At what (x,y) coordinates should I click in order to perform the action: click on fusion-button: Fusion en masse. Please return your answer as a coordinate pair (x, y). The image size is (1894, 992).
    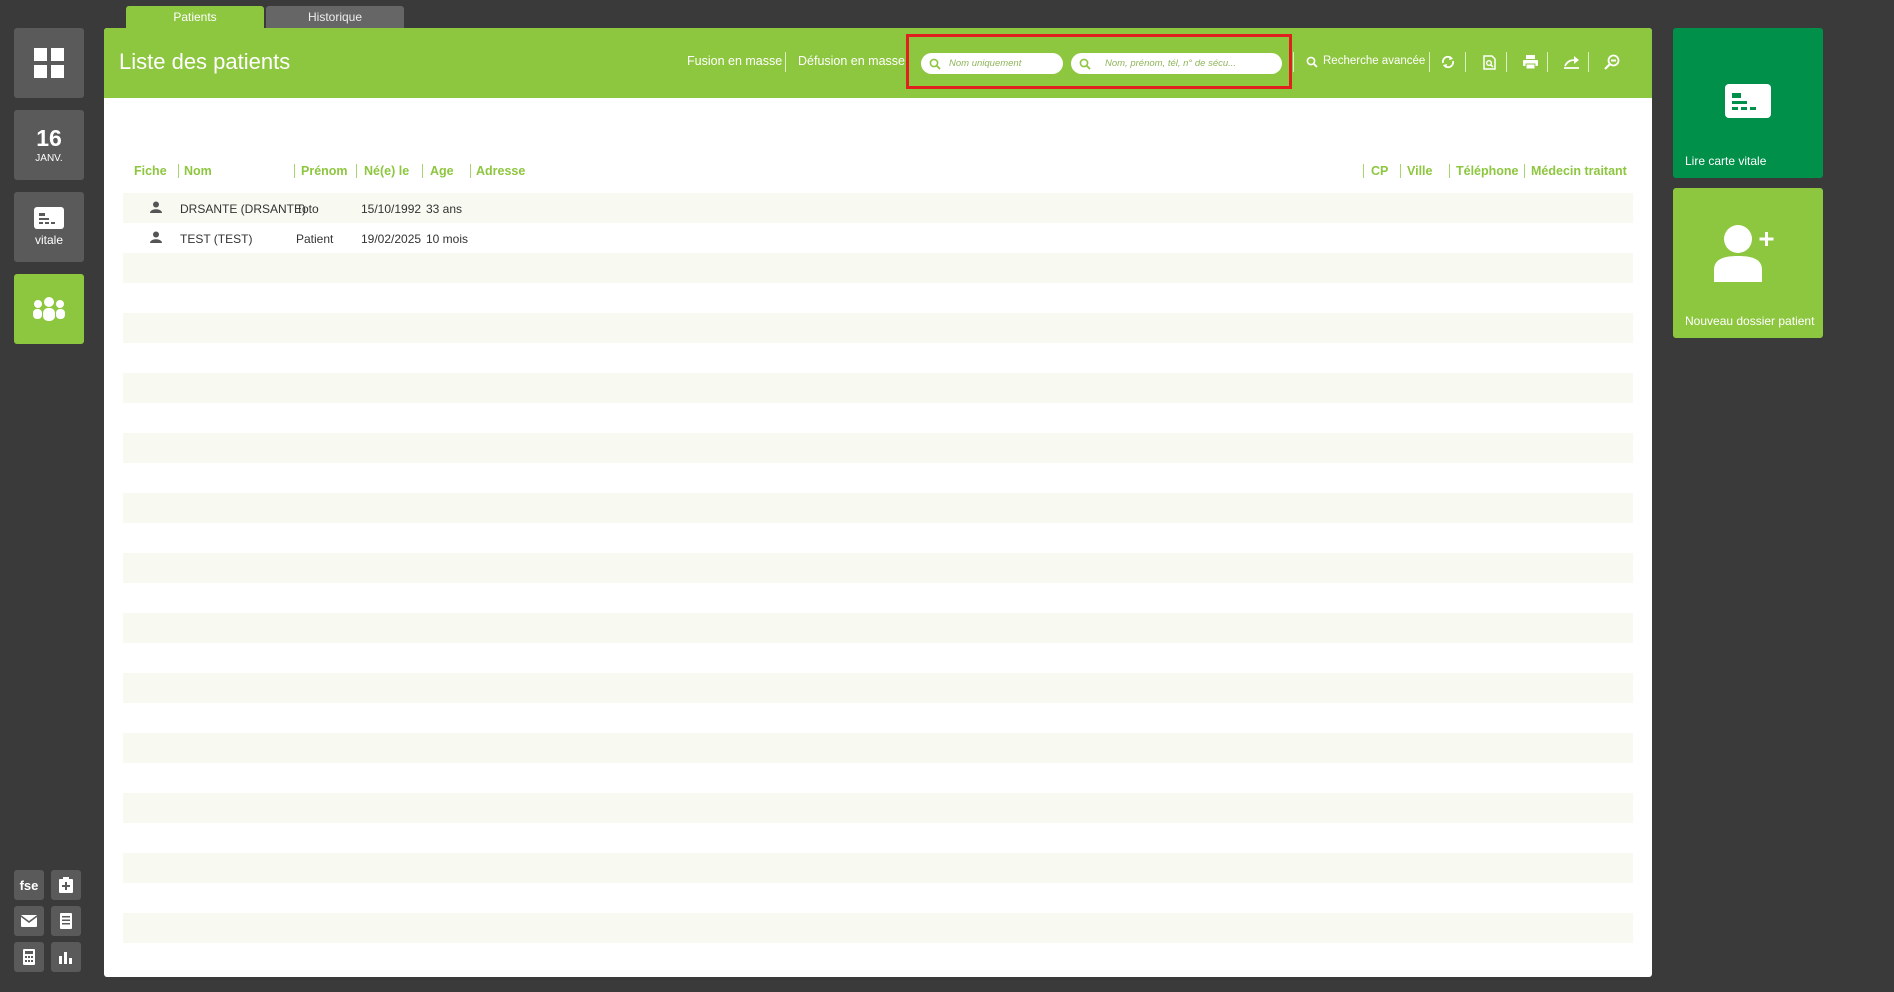
    Looking at the image, I should click on (734, 61).